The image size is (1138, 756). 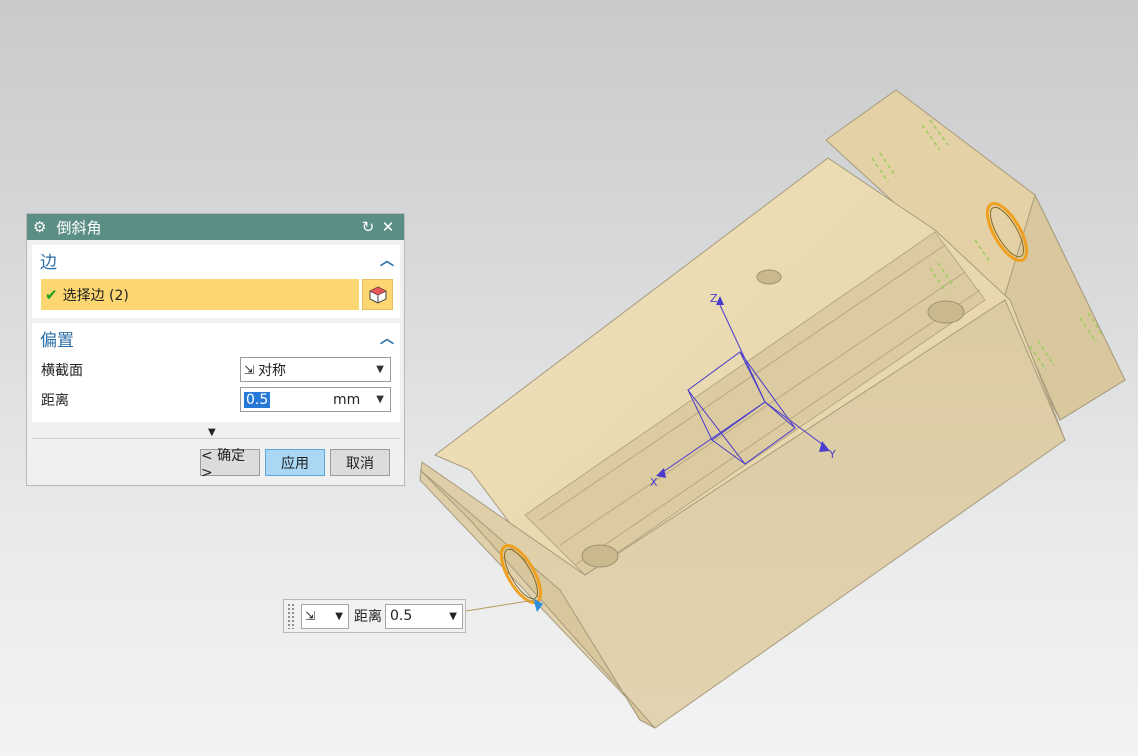 What do you see at coordinates (315, 399) in the screenshot?
I see `distance-input: 0.5 mm ▼` at bounding box center [315, 399].